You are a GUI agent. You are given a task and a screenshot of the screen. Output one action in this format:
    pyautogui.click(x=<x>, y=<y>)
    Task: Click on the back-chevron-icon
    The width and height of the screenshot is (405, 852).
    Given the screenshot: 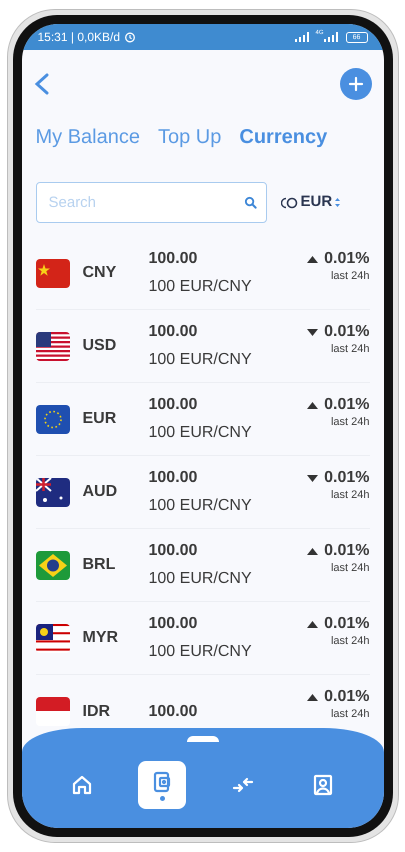 What is the action you would take?
    pyautogui.click(x=42, y=84)
    